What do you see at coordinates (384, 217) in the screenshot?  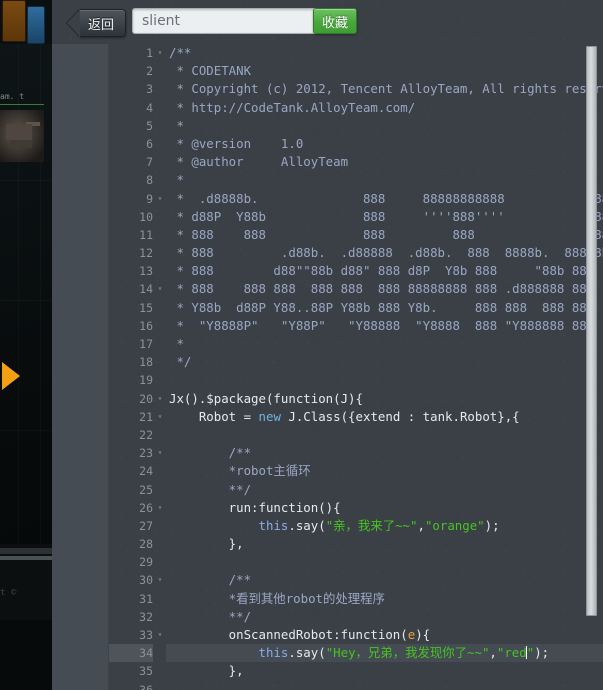 I see `code-line-text: * d88P Y88b 888 ''''888'''' 888` at bounding box center [384, 217].